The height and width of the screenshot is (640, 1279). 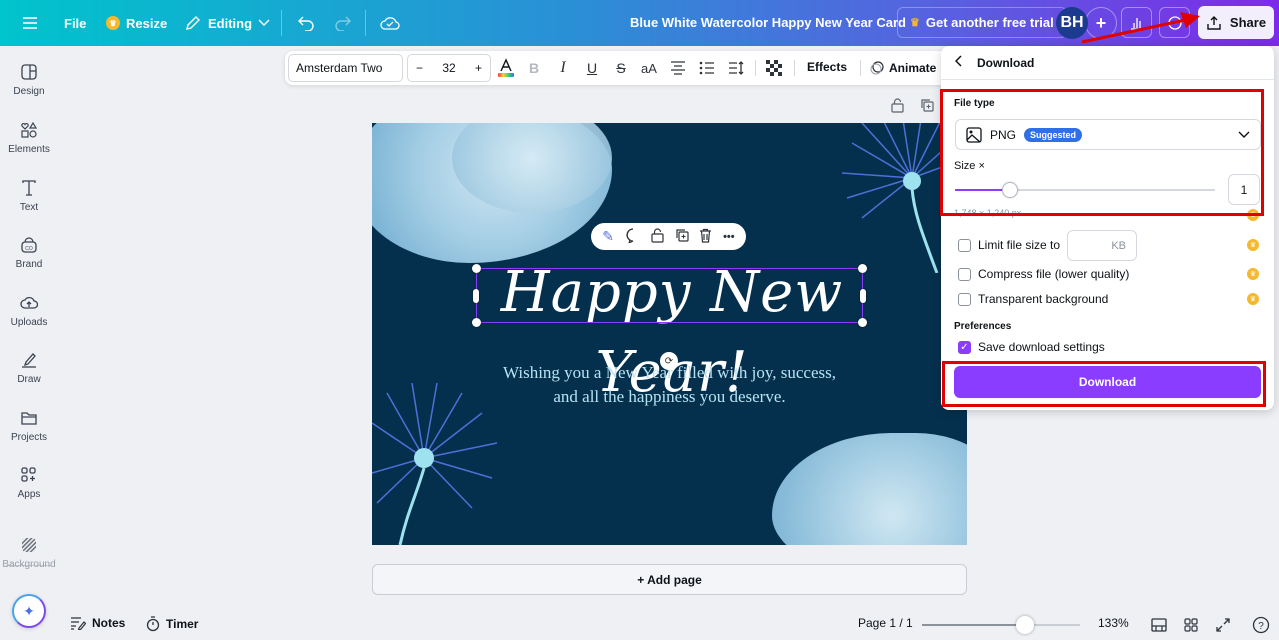 What do you see at coordinates (1191, 625) in the screenshot?
I see `grid-view-button` at bounding box center [1191, 625].